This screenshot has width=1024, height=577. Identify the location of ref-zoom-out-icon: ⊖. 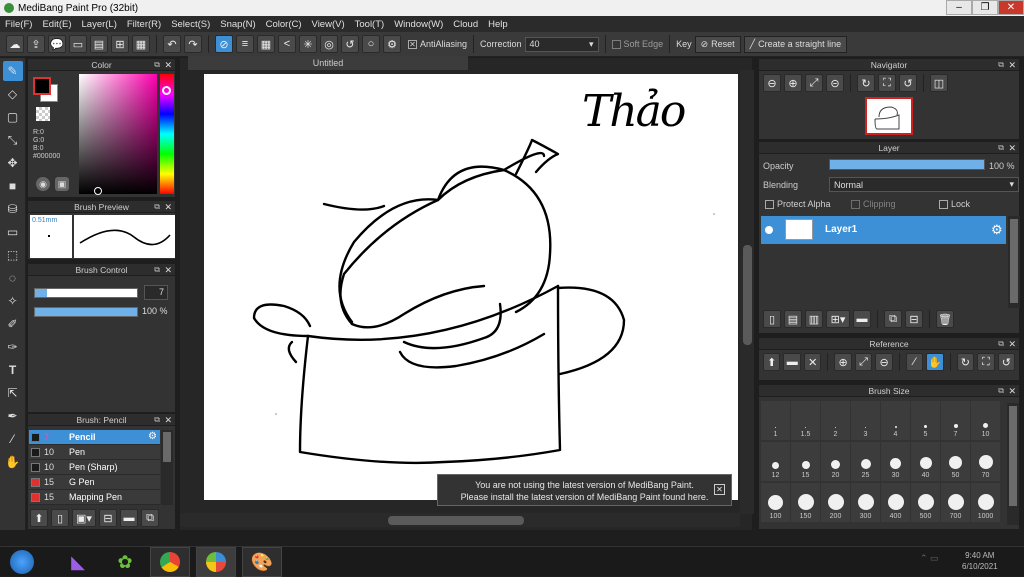
(884, 362).